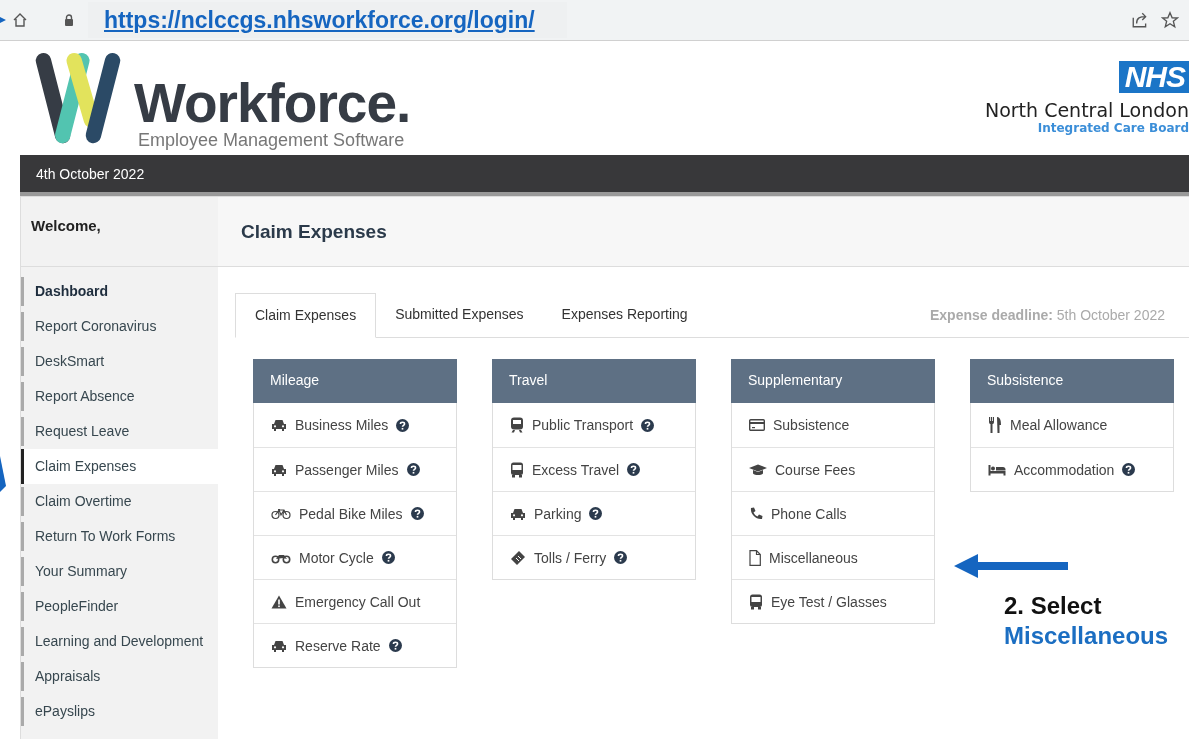 This screenshot has width=1189, height=739. Describe the element at coordinates (833, 513) in the screenshot. I see `expense-option: Phone Calls` at that location.